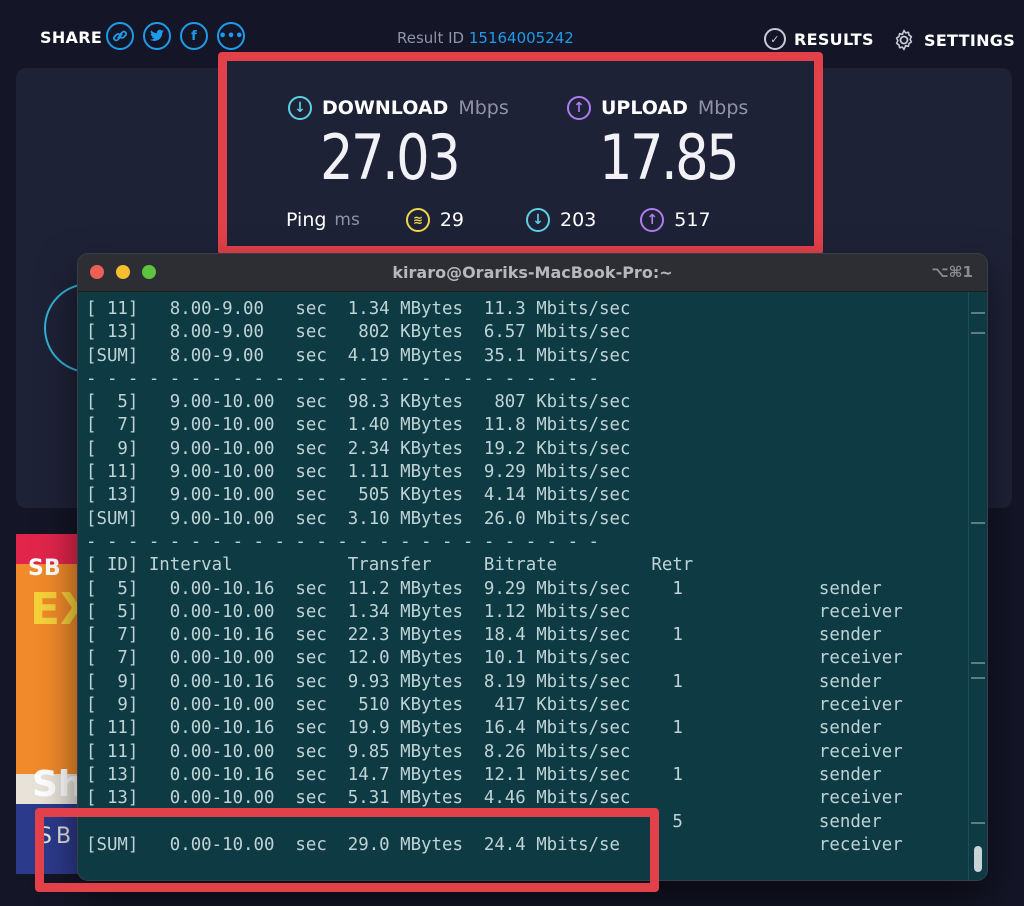  What do you see at coordinates (390, 157) in the screenshot?
I see `download-speed-value: 27.03` at bounding box center [390, 157].